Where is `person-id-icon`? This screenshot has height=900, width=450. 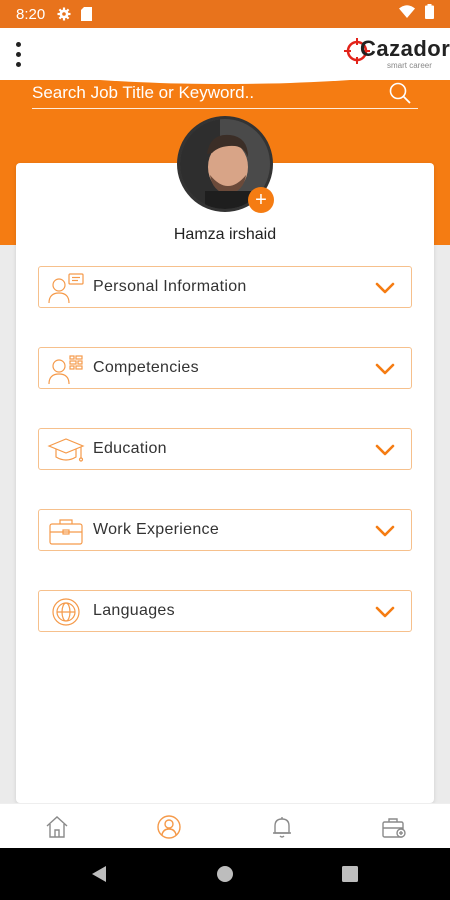 person-id-icon is located at coordinates (66, 288).